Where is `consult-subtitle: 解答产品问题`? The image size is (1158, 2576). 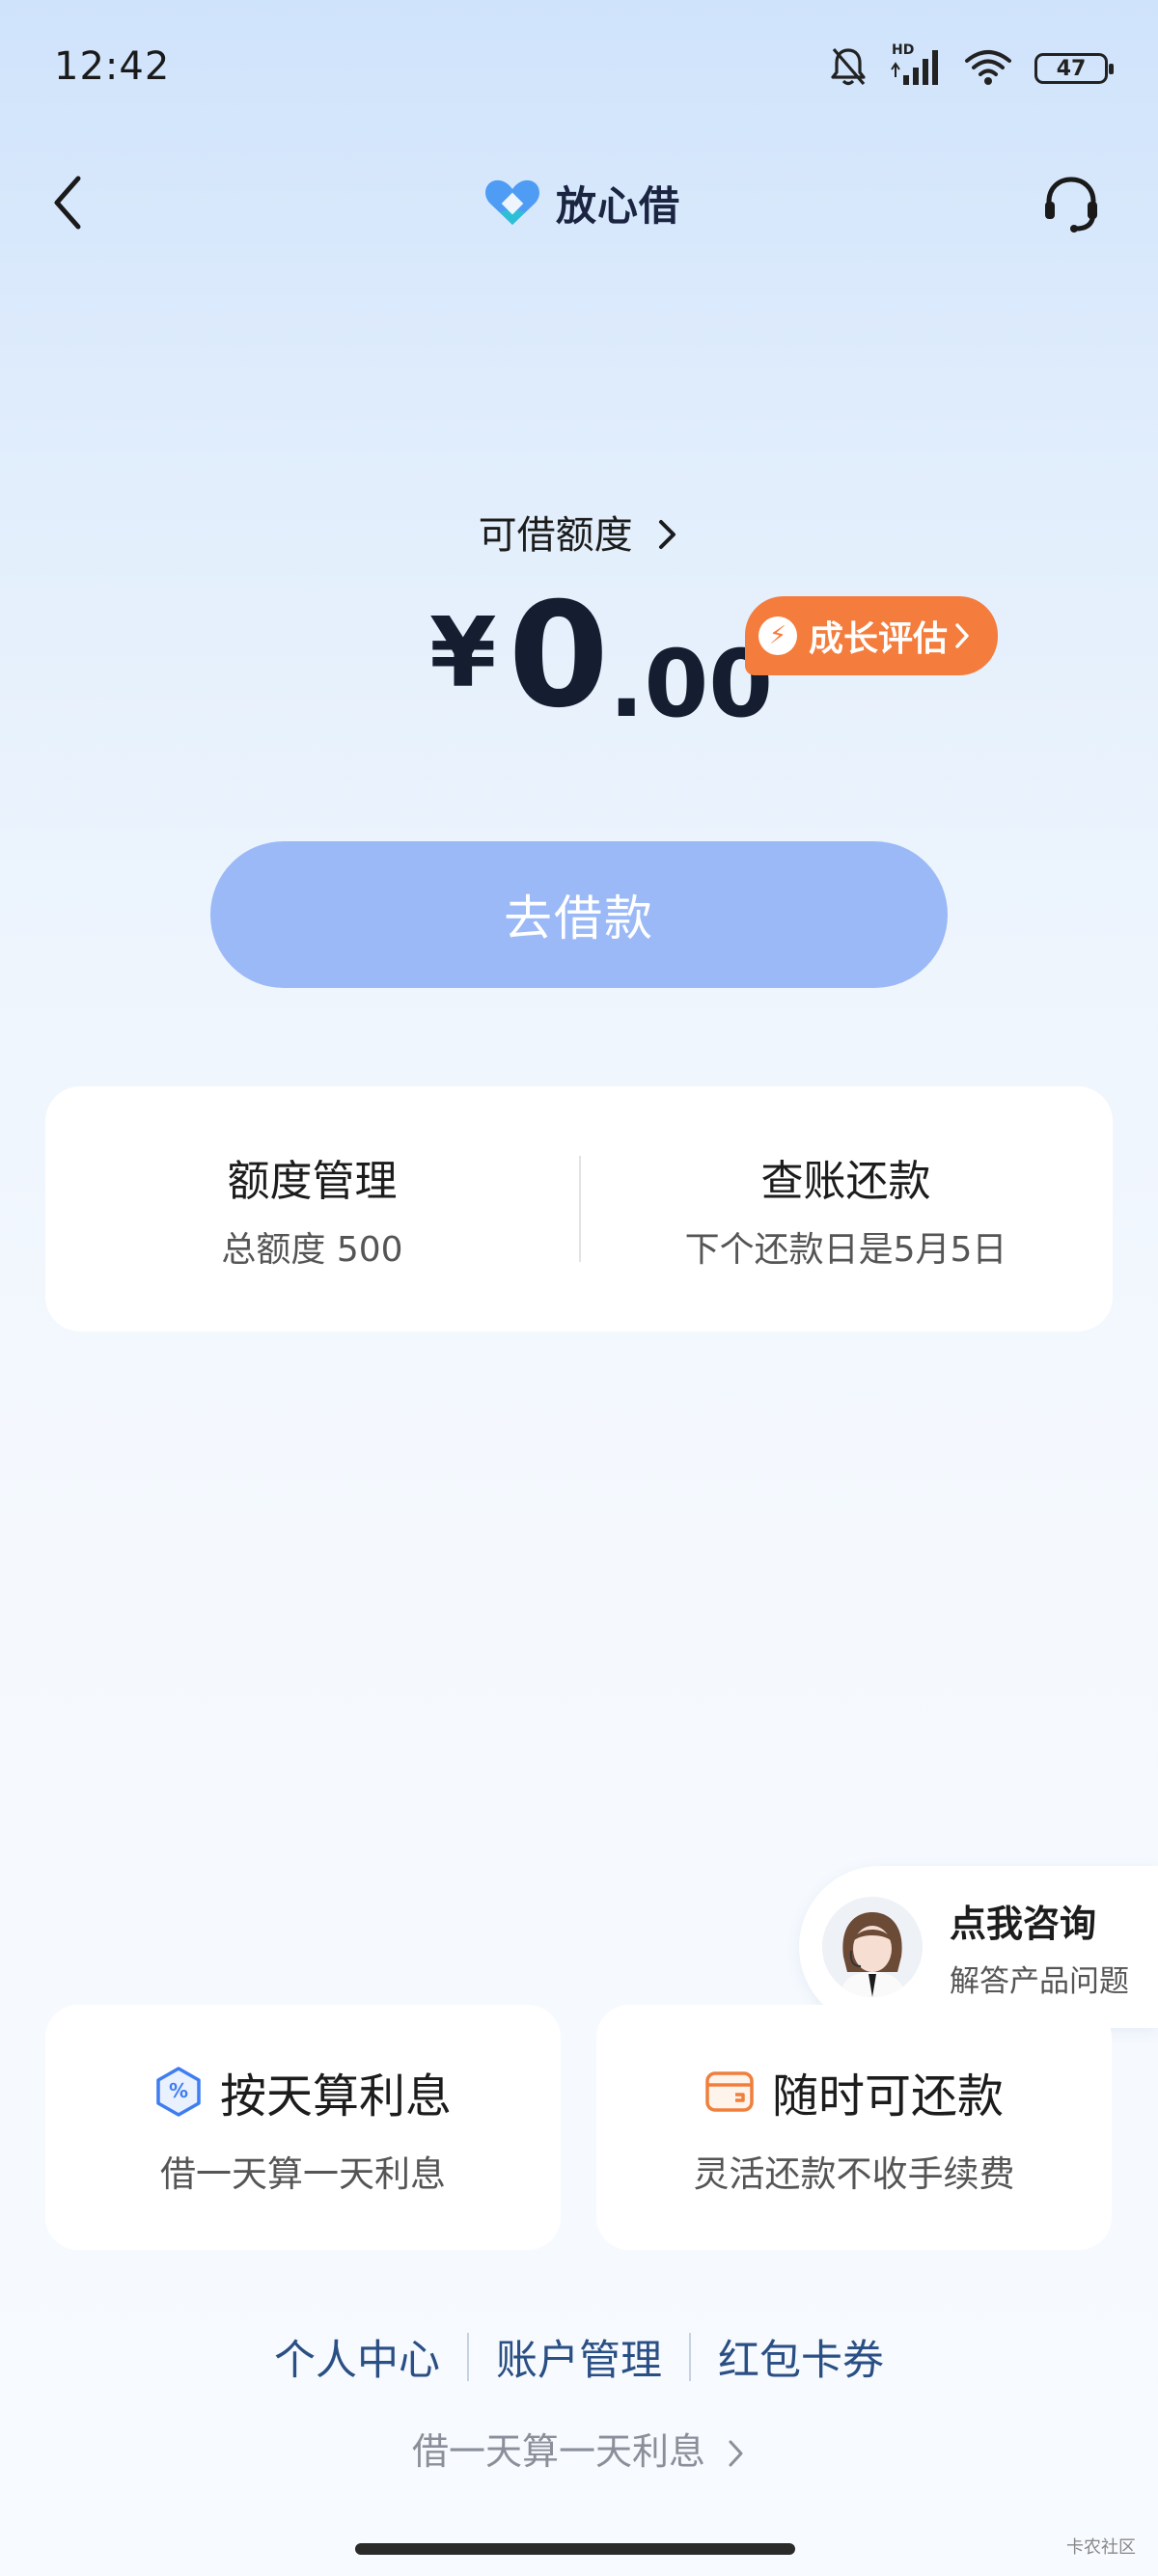 consult-subtitle: 解答产品问题 is located at coordinates (1039, 1982).